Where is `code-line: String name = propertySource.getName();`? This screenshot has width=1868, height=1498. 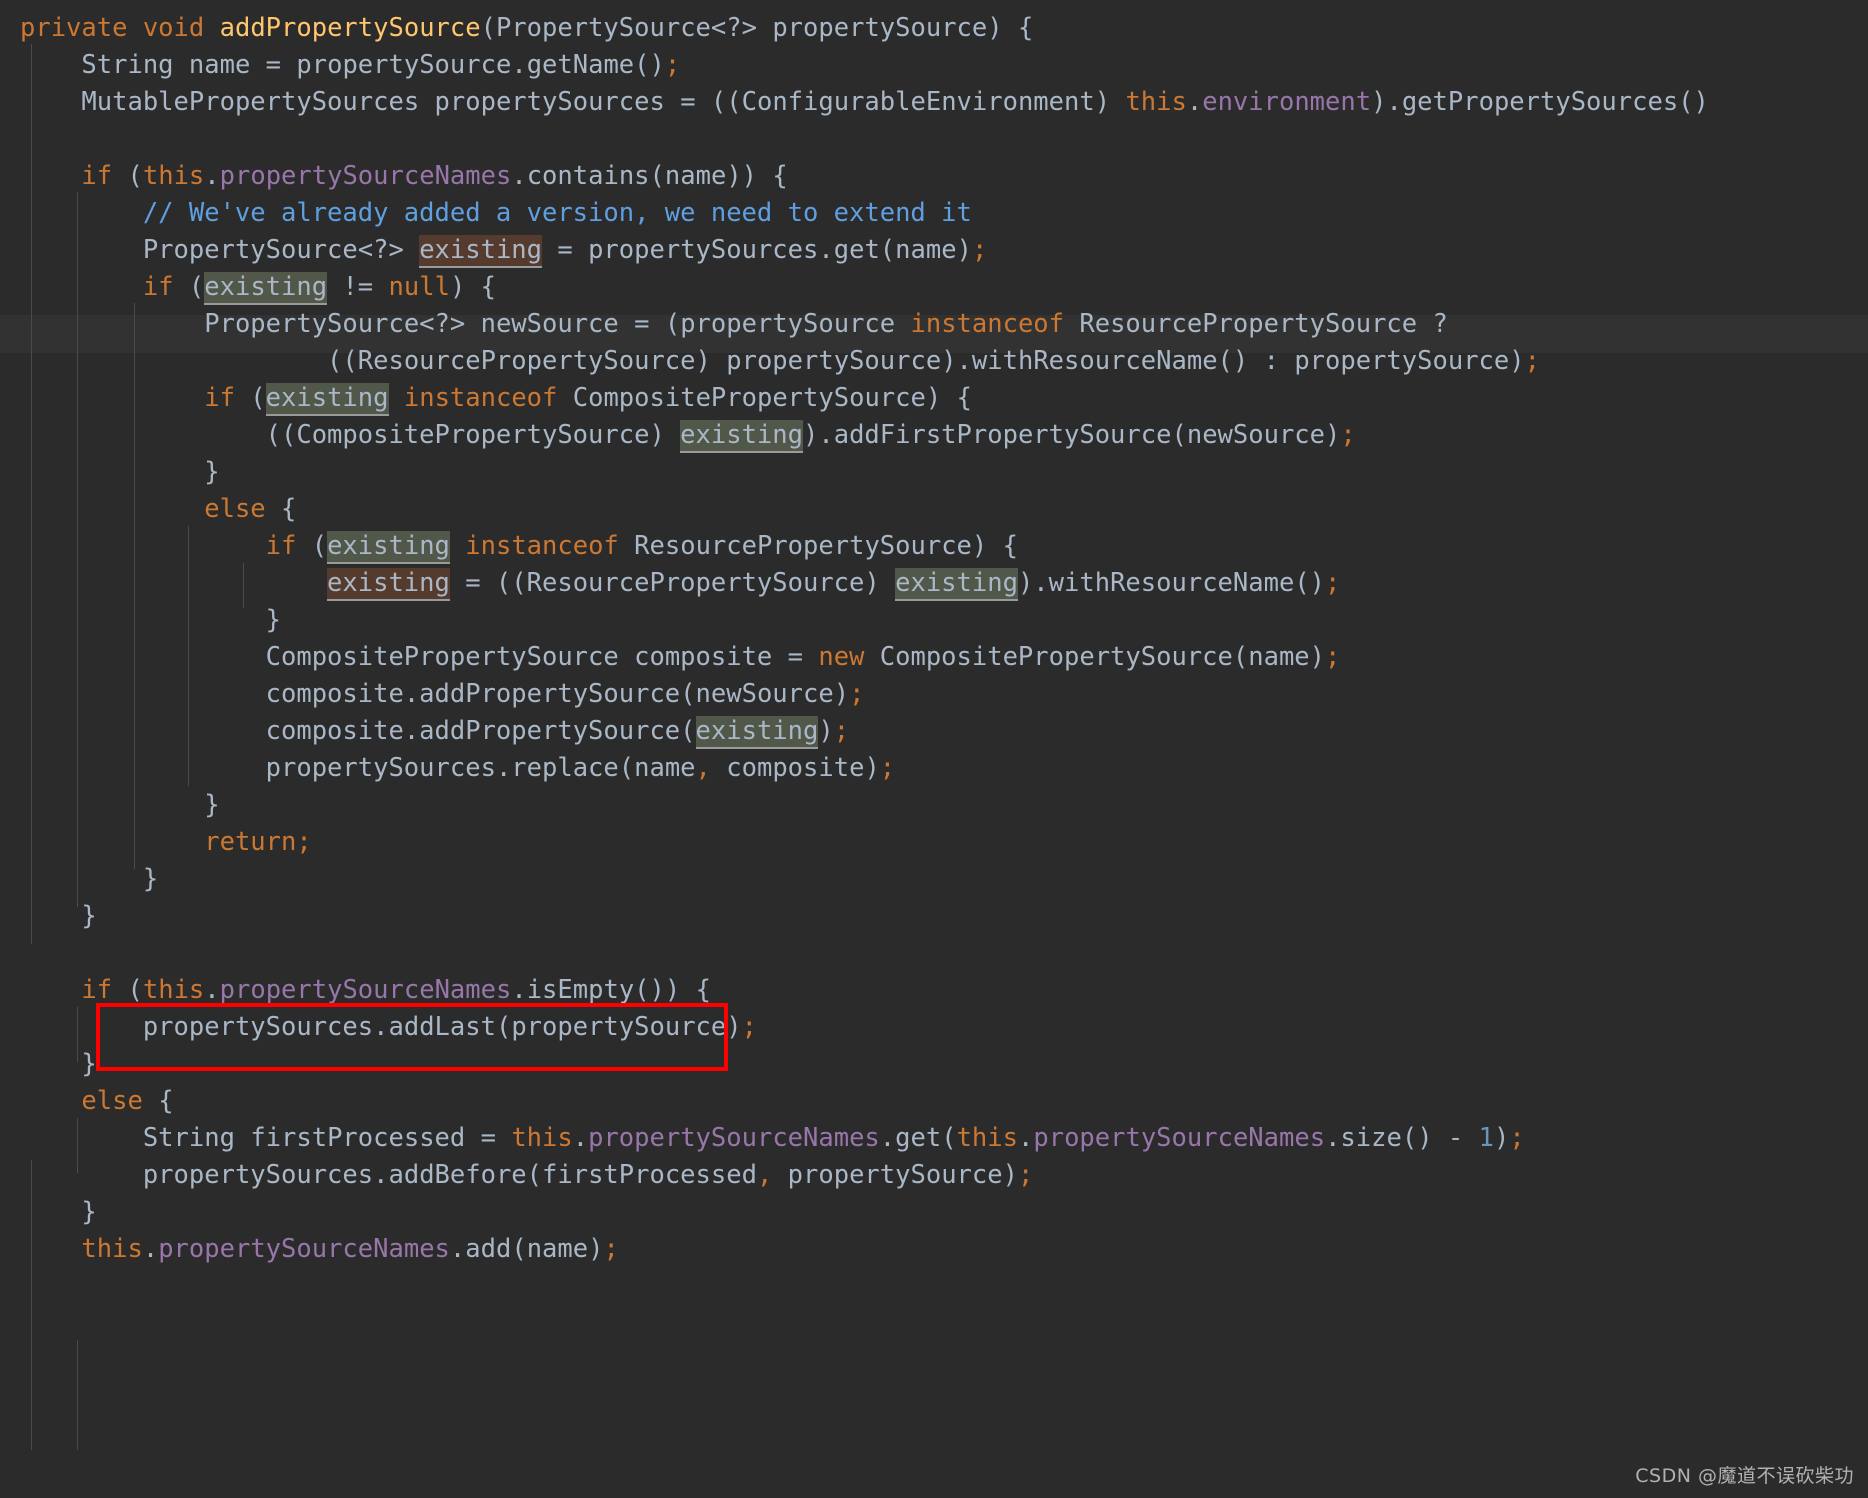
code-line: String name = propertySource.getName(); is located at coordinates (381, 65).